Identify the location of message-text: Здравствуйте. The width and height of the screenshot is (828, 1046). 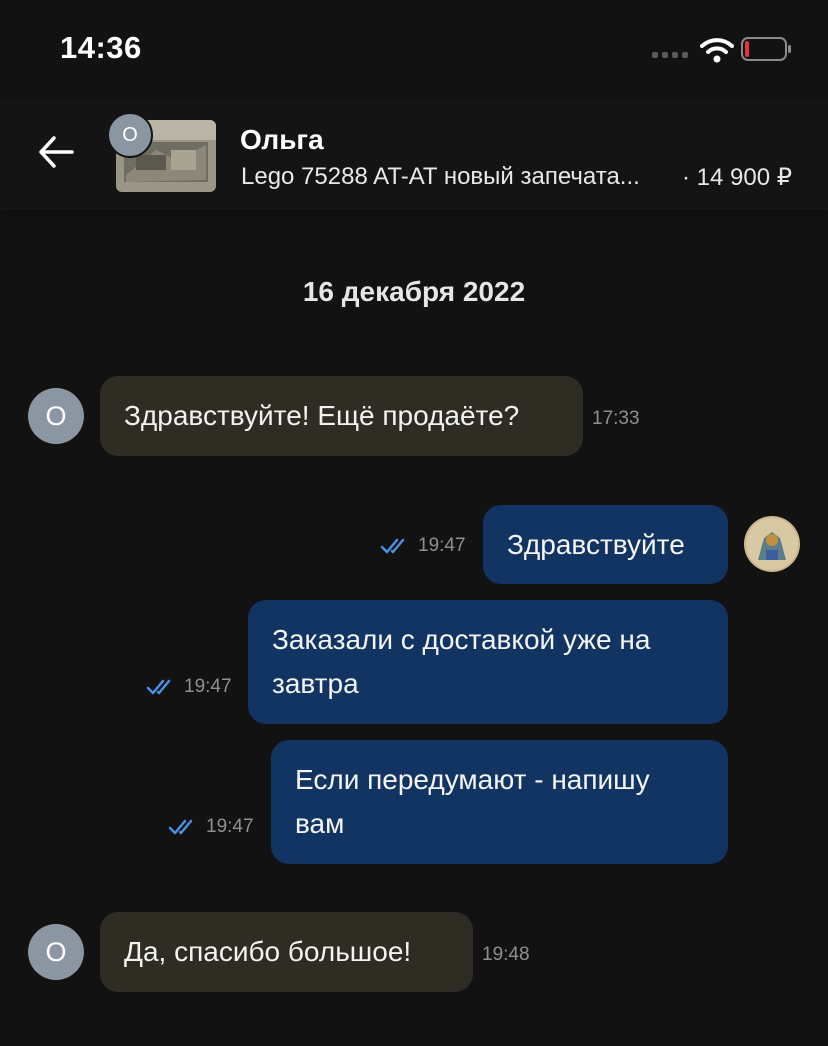
(596, 544).